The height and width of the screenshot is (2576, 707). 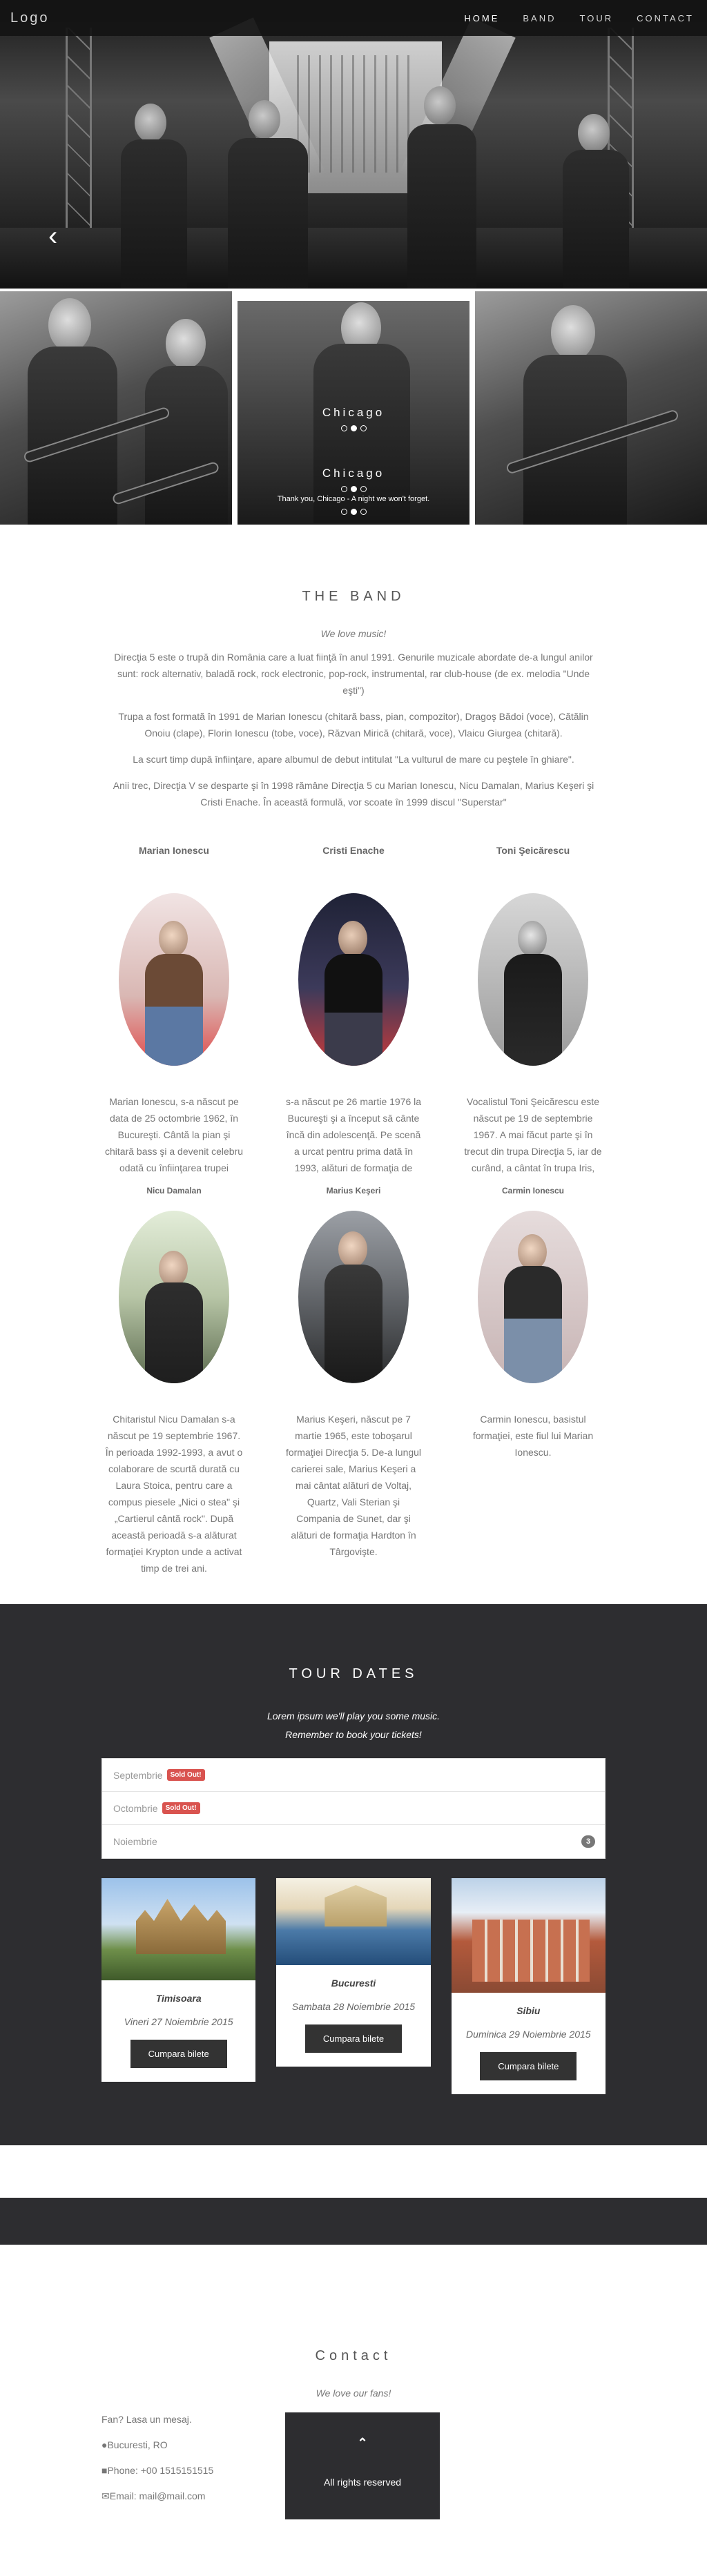 What do you see at coordinates (353, 1841) in the screenshot?
I see `month-row-november: Noiembrie 3` at bounding box center [353, 1841].